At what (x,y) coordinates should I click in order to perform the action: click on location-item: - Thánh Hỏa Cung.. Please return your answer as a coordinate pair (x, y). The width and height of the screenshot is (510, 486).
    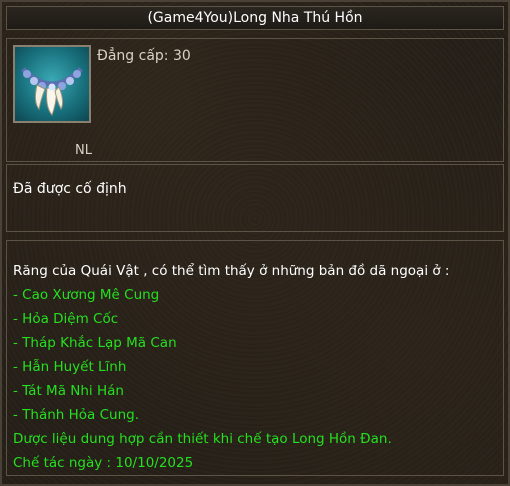
    Looking at the image, I should click on (76, 415).